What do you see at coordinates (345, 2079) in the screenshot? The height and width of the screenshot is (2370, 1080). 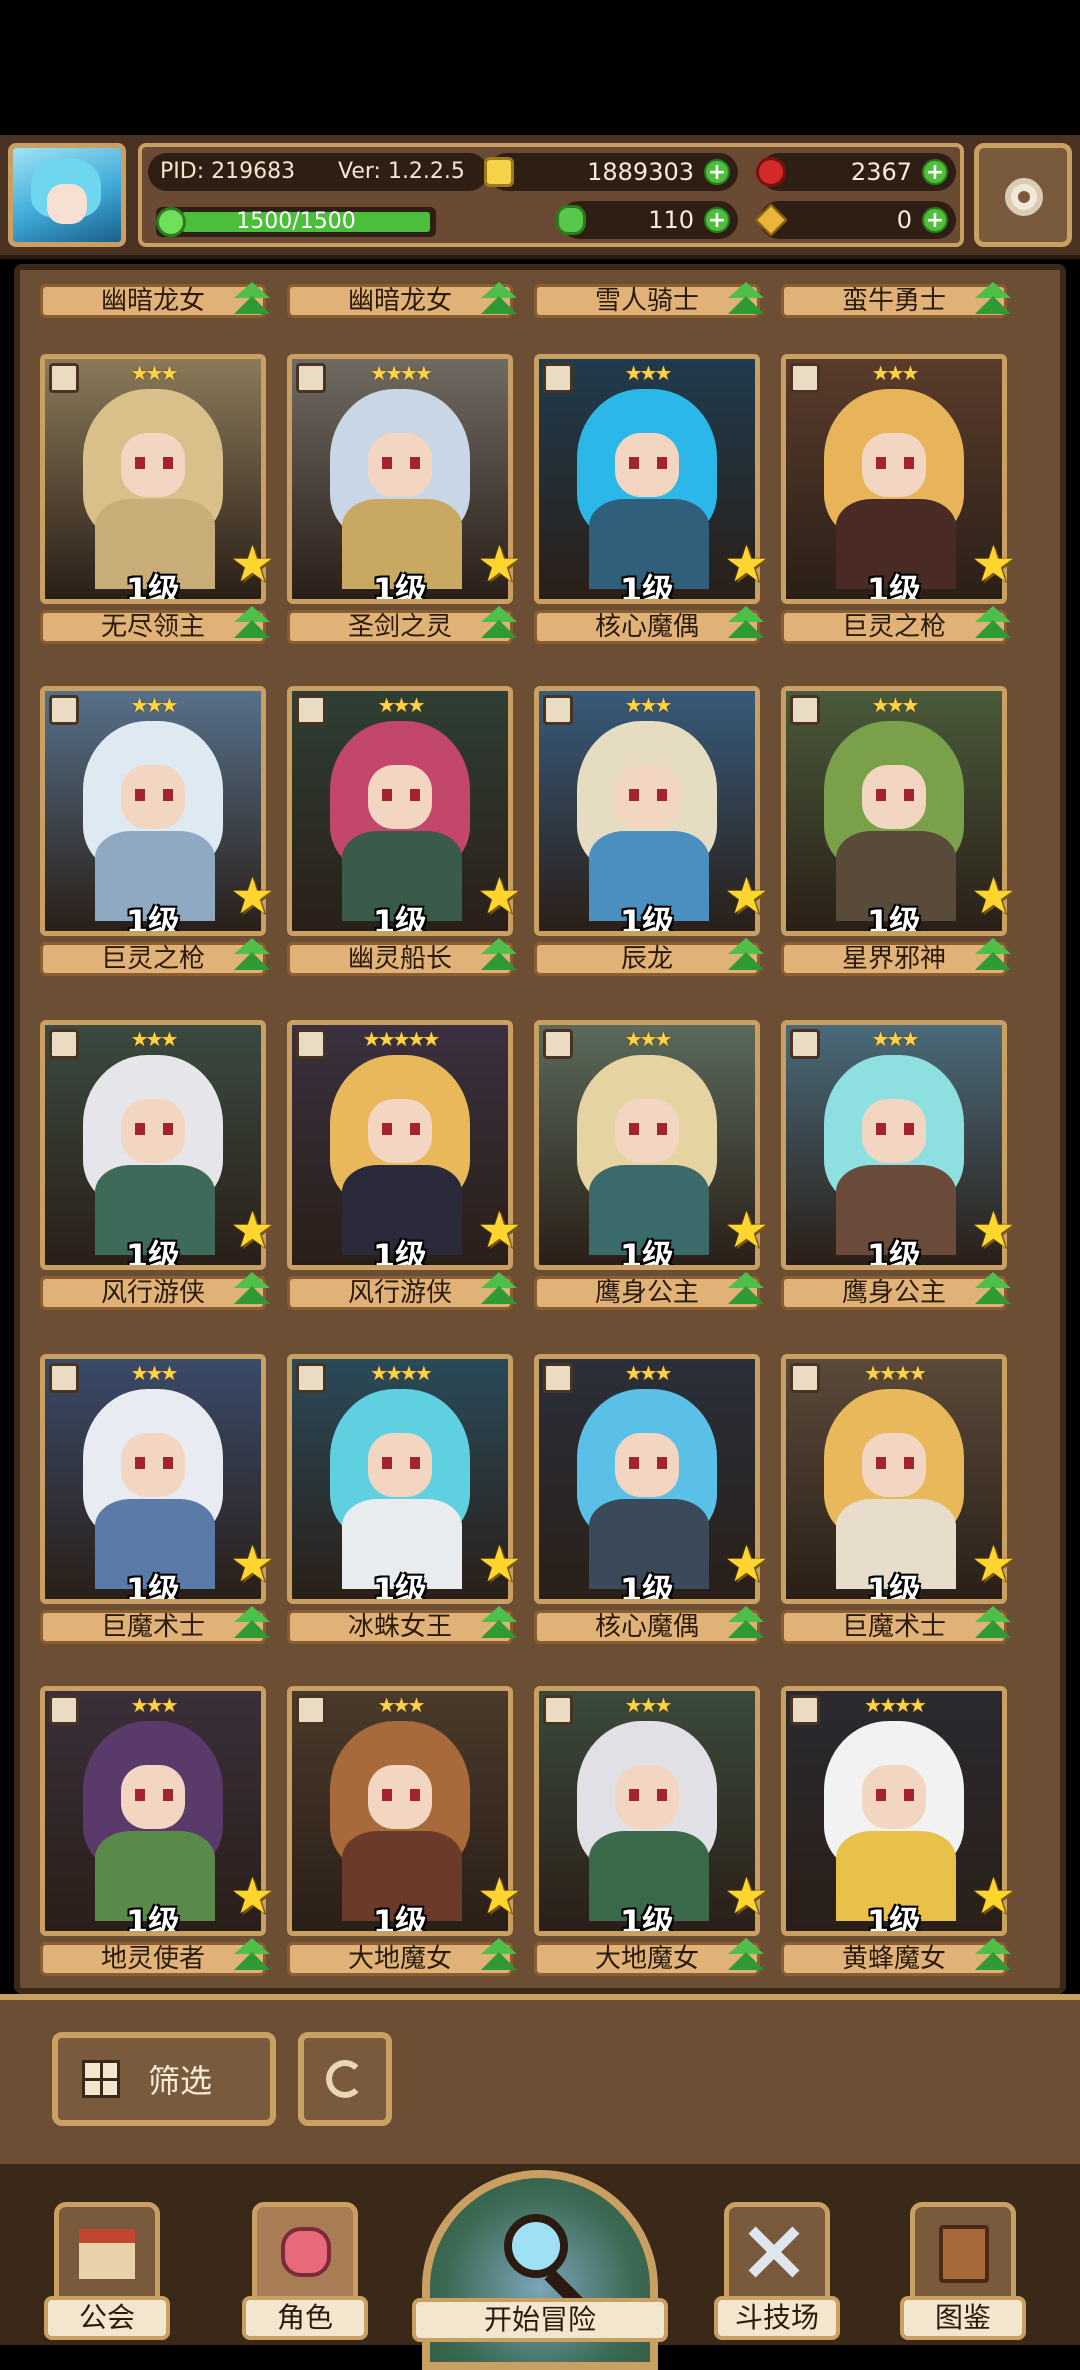 I see `refresh-button` at bounding box center [345, 2079].